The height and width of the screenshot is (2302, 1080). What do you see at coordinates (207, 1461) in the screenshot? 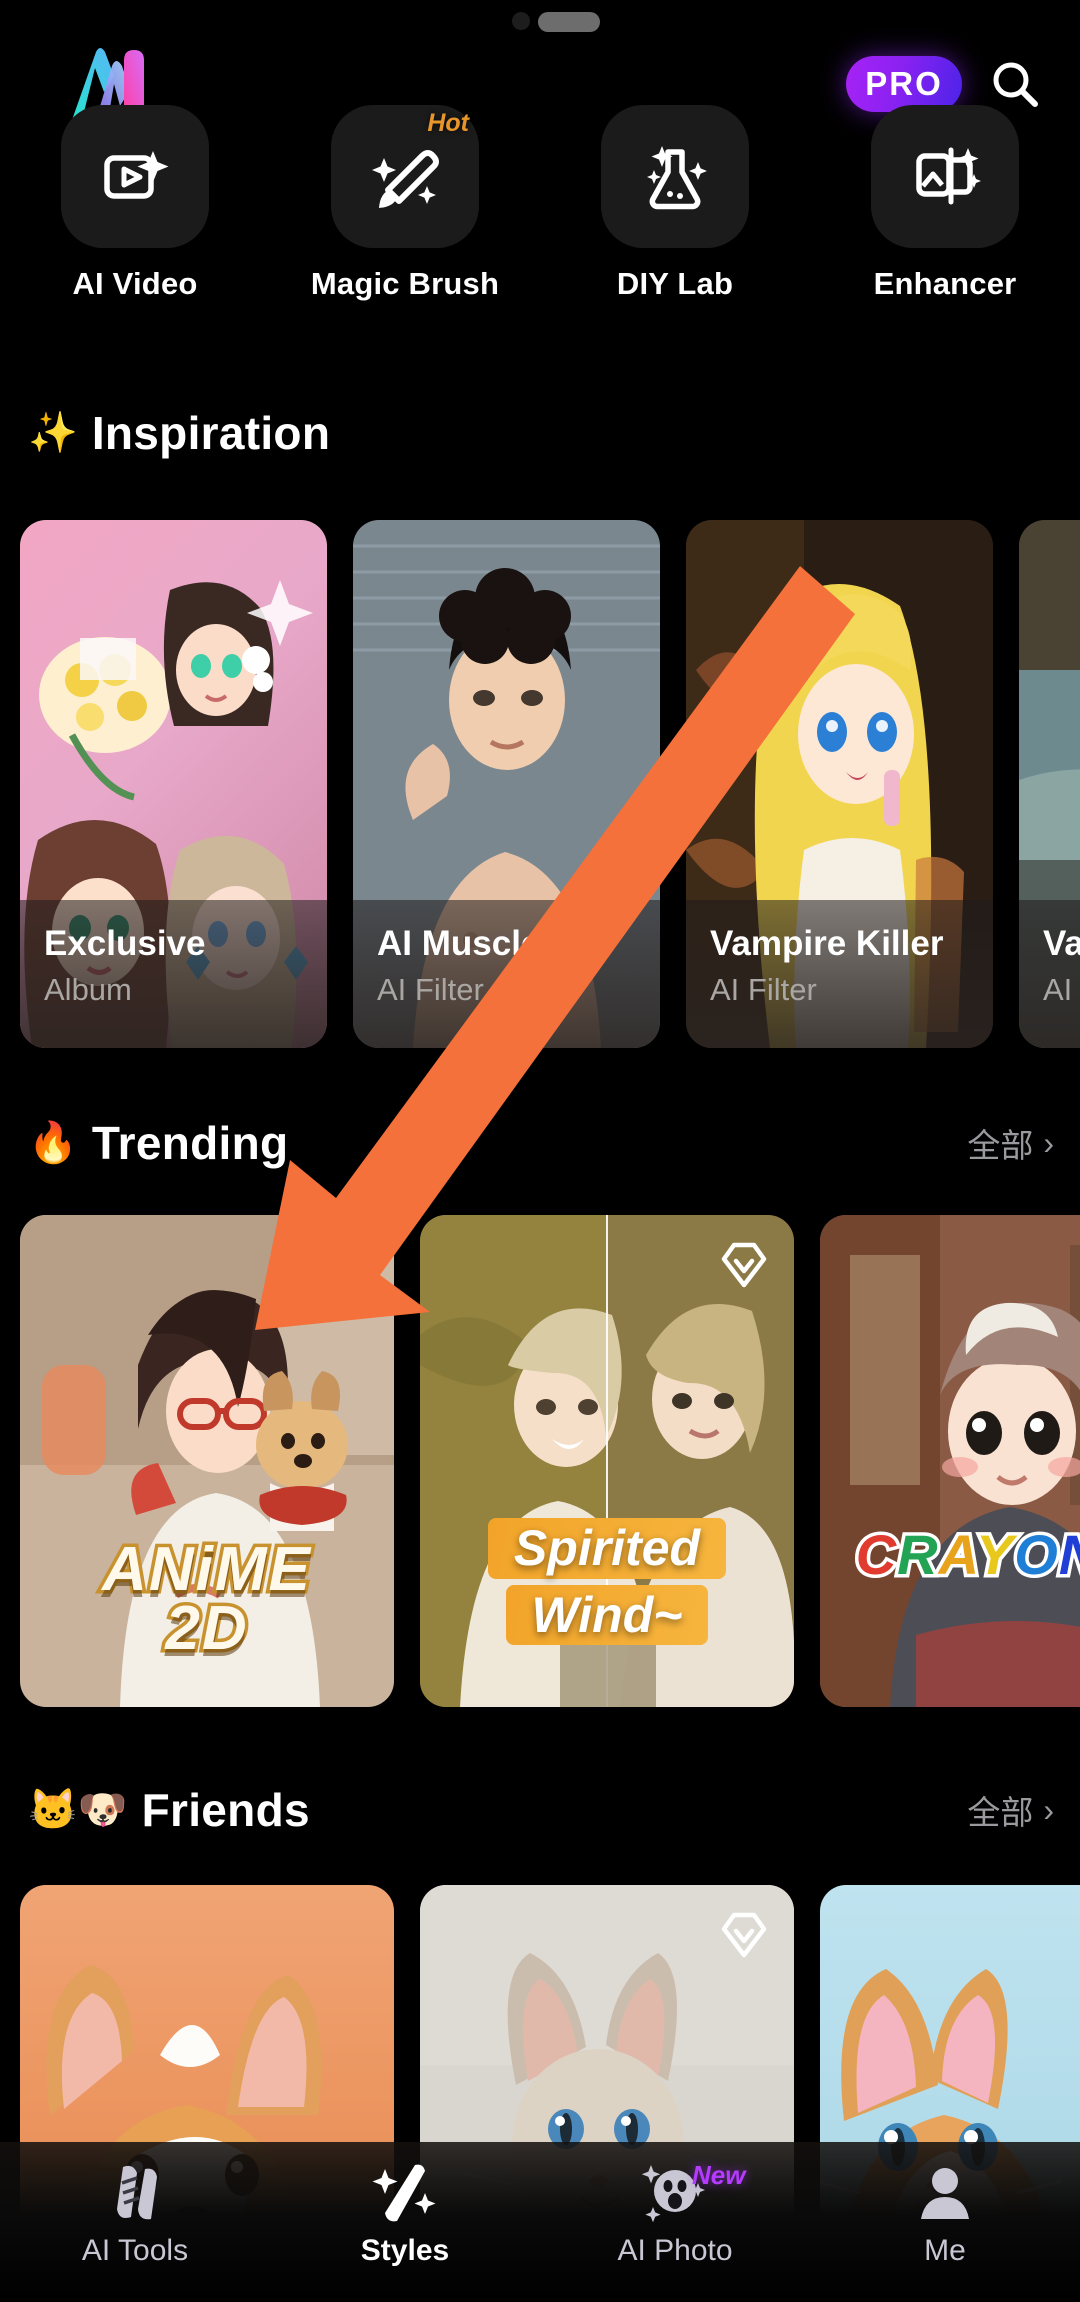
I see `trending-card: ANiME 2D` at bounding box center [207, 1461].